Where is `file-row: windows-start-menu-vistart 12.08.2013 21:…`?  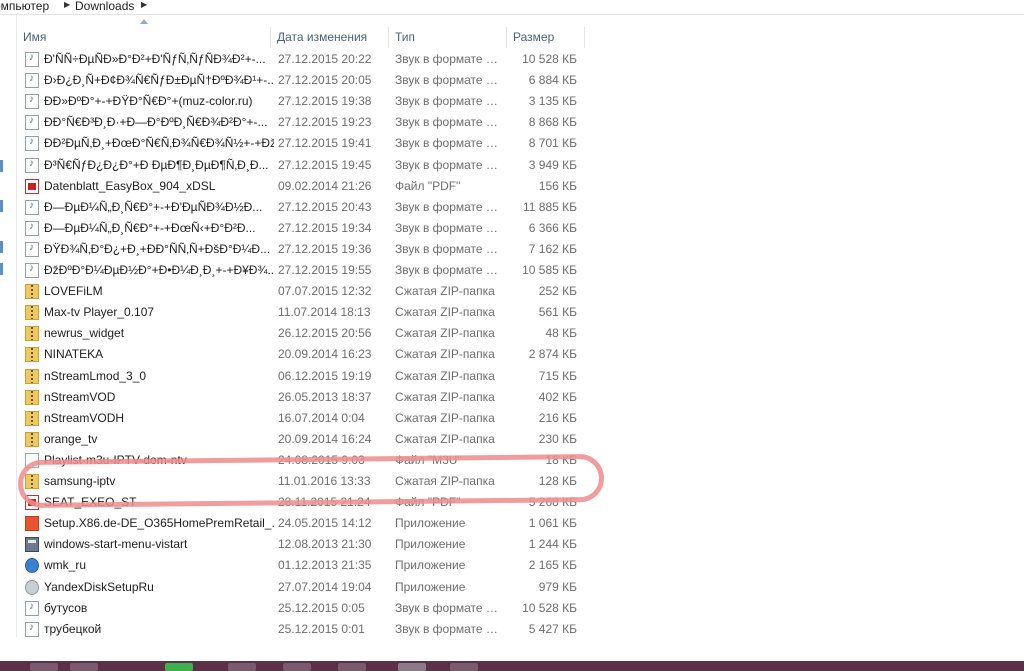 file-row: windows-start-menu-vistart 12.08.2013 21:… is located at coordinates (302, 544).